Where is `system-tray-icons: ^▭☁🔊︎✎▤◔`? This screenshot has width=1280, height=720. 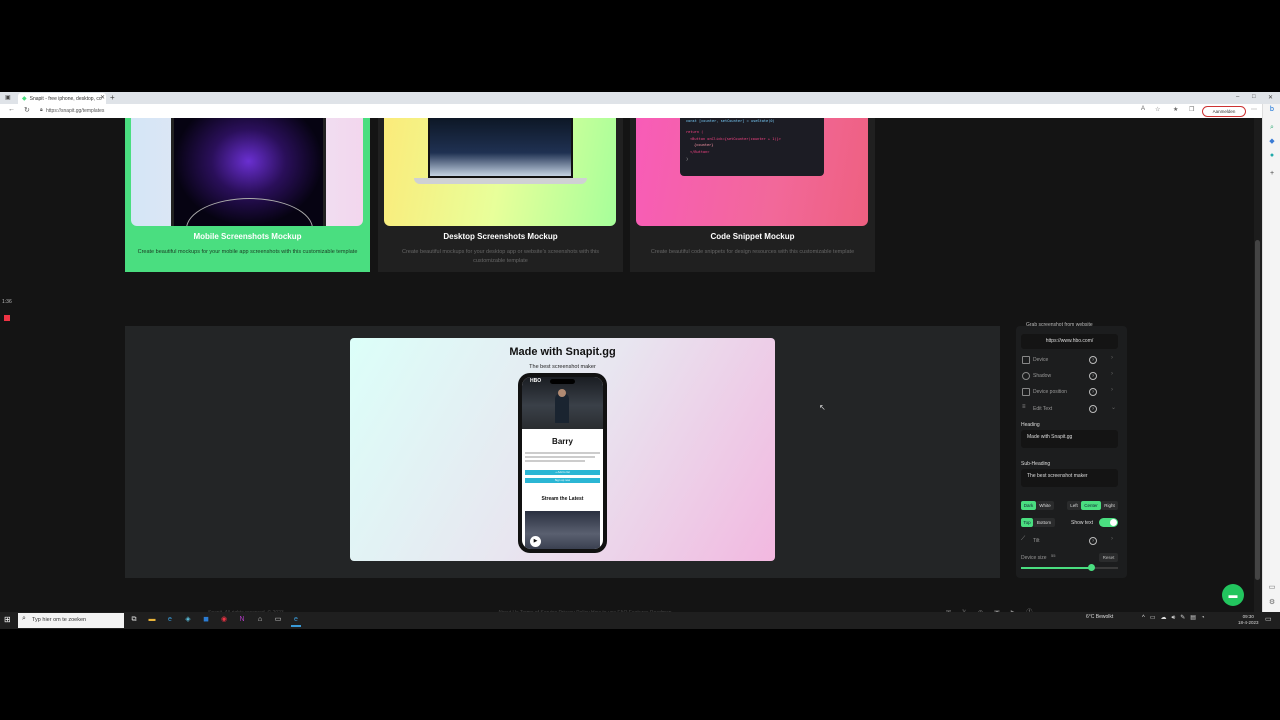 system-tray-icons: ^▭☁🔊︎✎▤◔ is located at coordinates (1176, 618).